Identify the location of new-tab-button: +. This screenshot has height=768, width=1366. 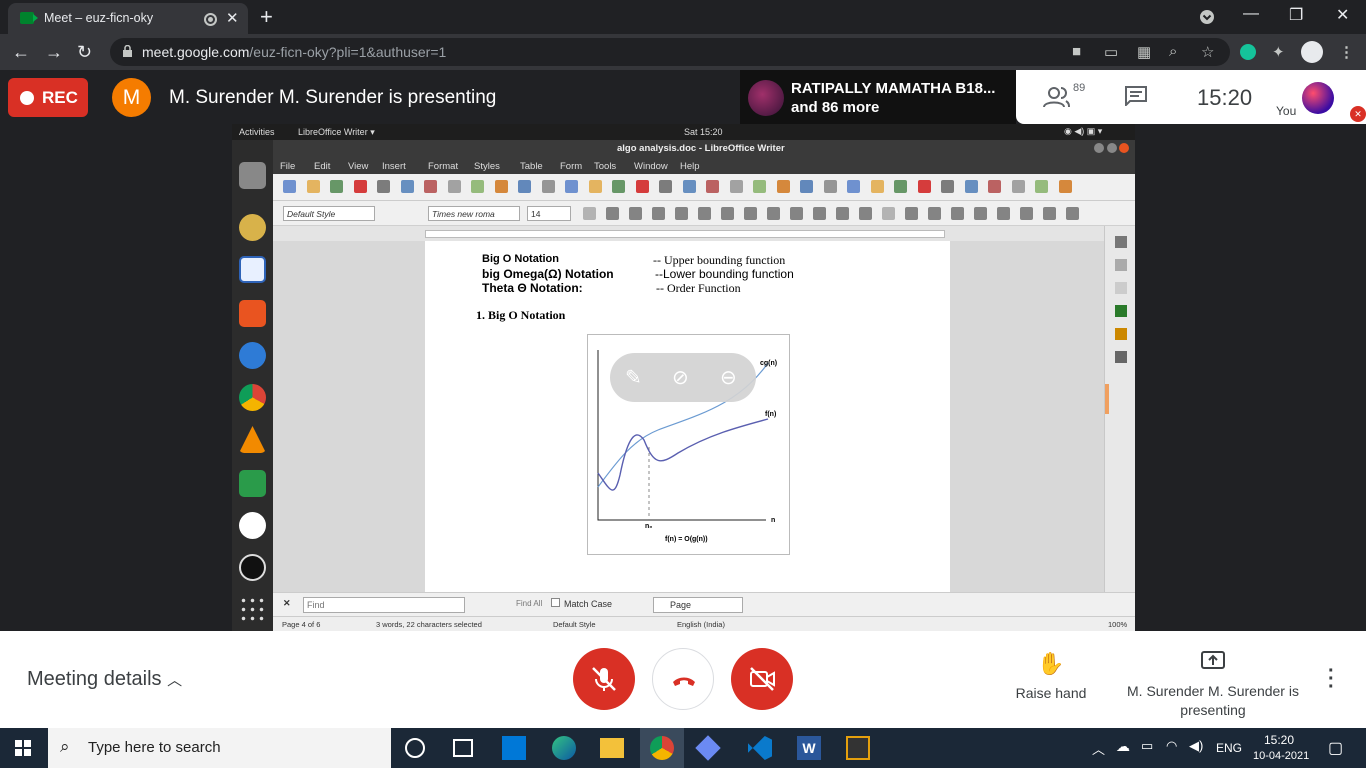
(266, 17).